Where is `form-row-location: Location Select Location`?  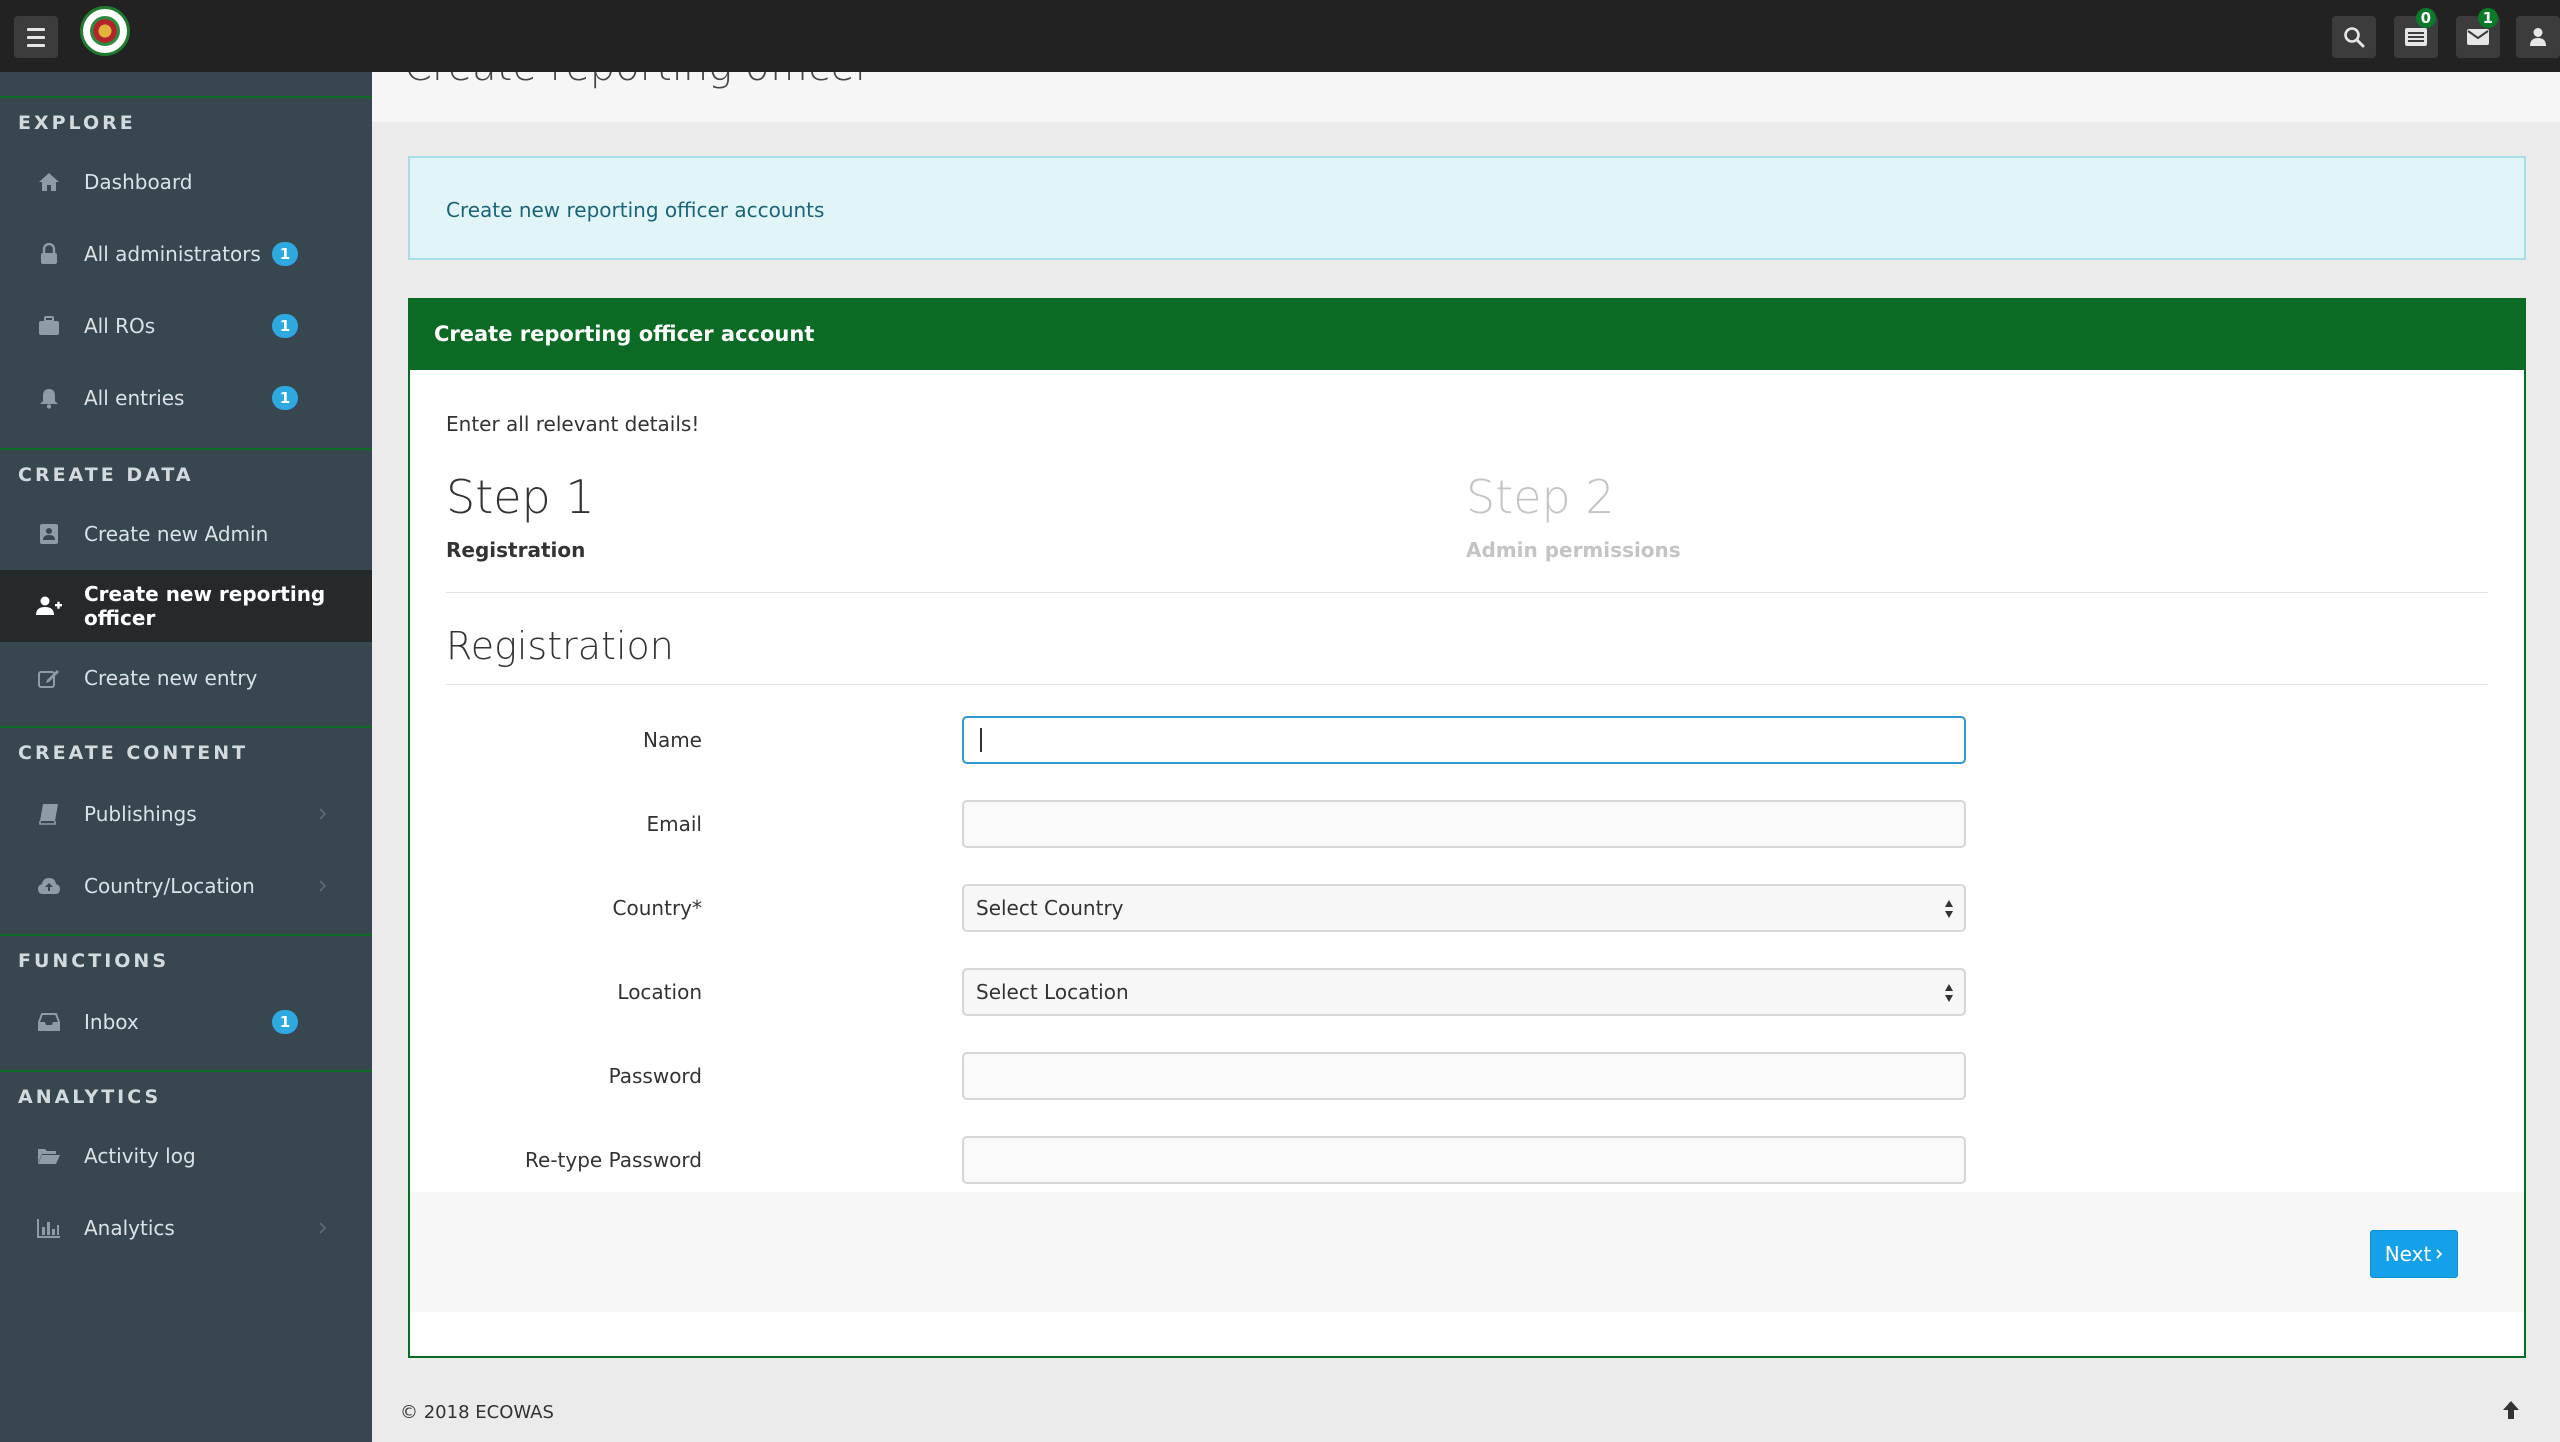
form-row-location: Location Select Location is located at coordinates (1467, 992).